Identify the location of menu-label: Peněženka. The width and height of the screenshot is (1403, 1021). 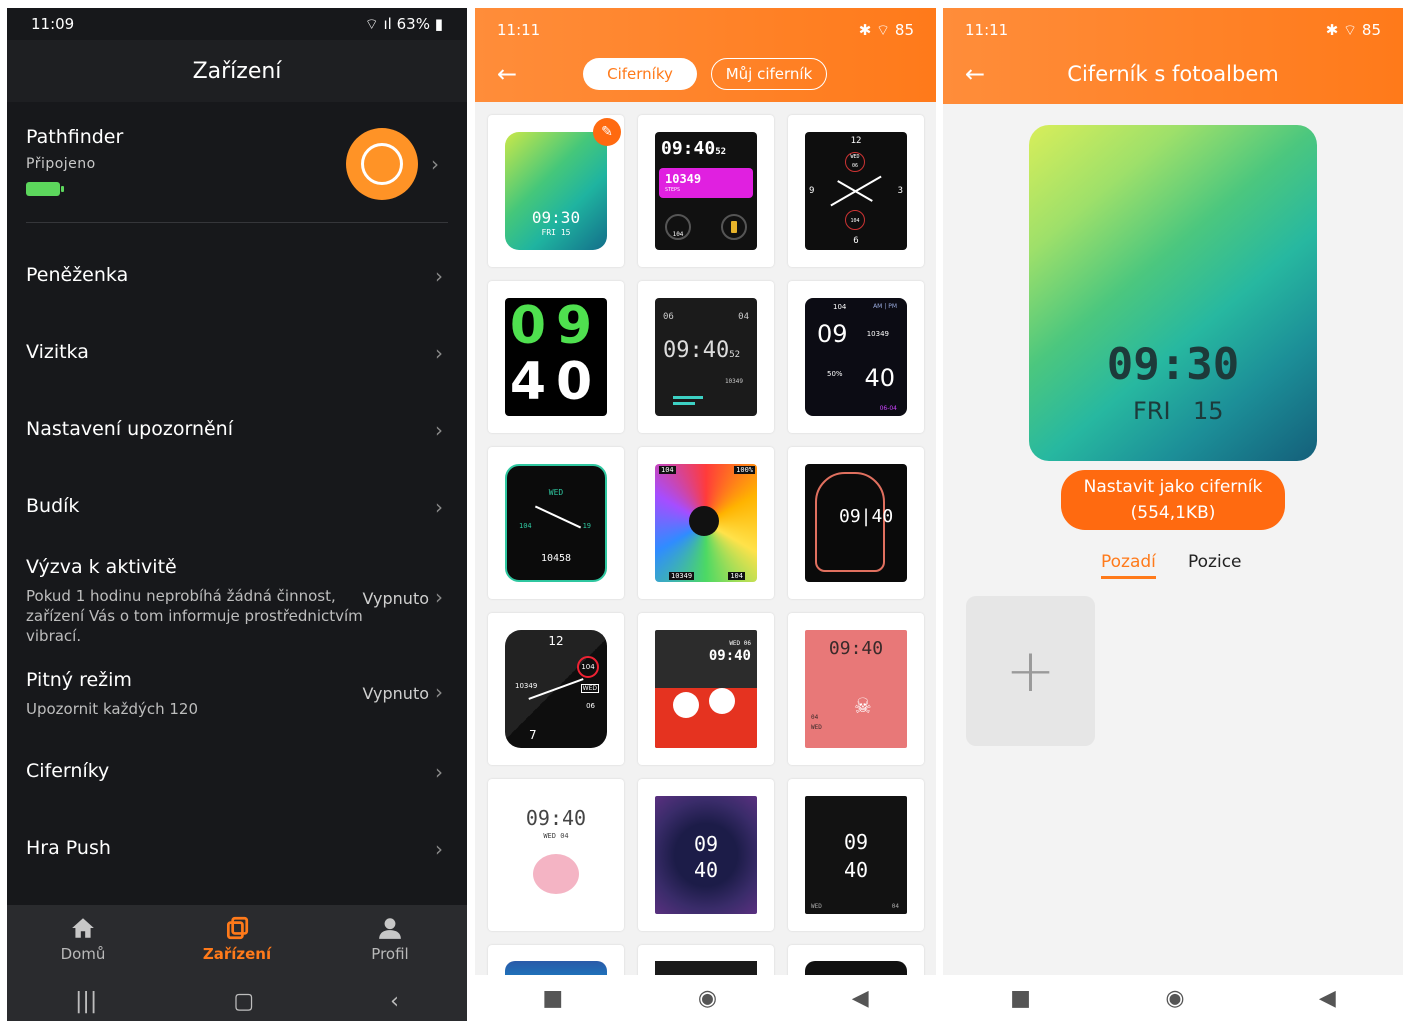
(77, 275).